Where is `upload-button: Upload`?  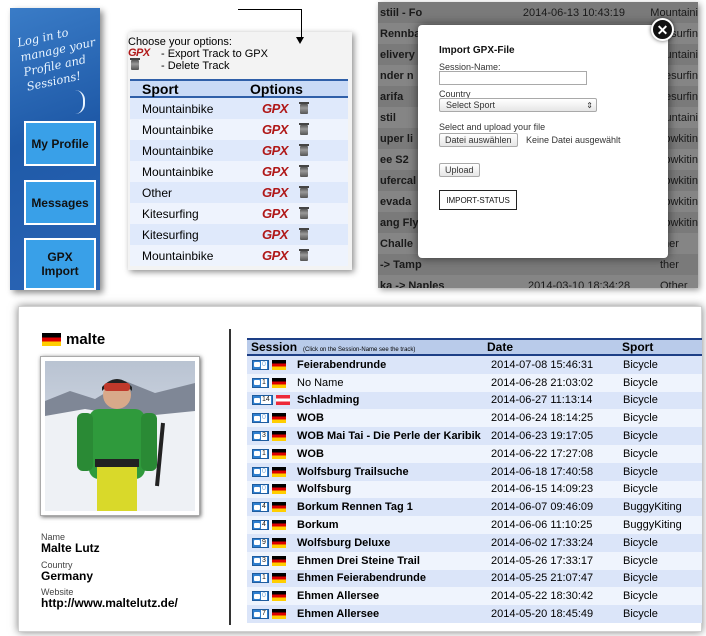
upload-button: Upload is located at coordinates (459, 170).